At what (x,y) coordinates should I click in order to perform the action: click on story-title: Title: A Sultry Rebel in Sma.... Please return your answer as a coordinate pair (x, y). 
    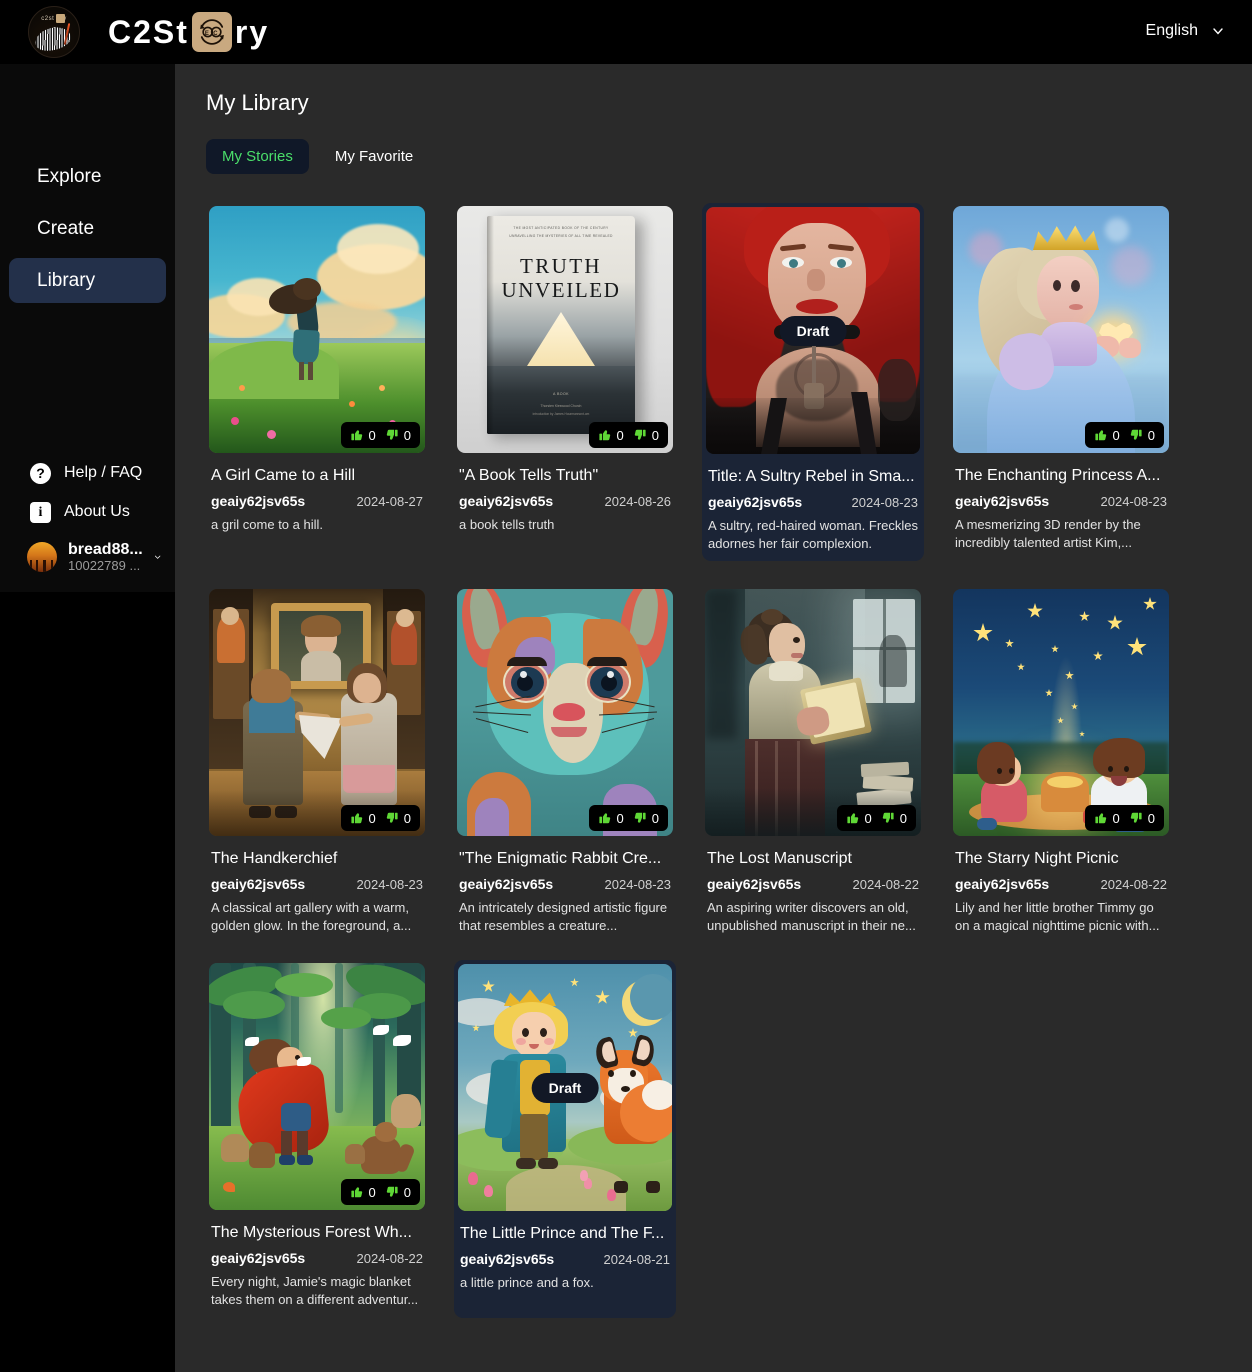
    Looking at the image, I should click on (811, 476).